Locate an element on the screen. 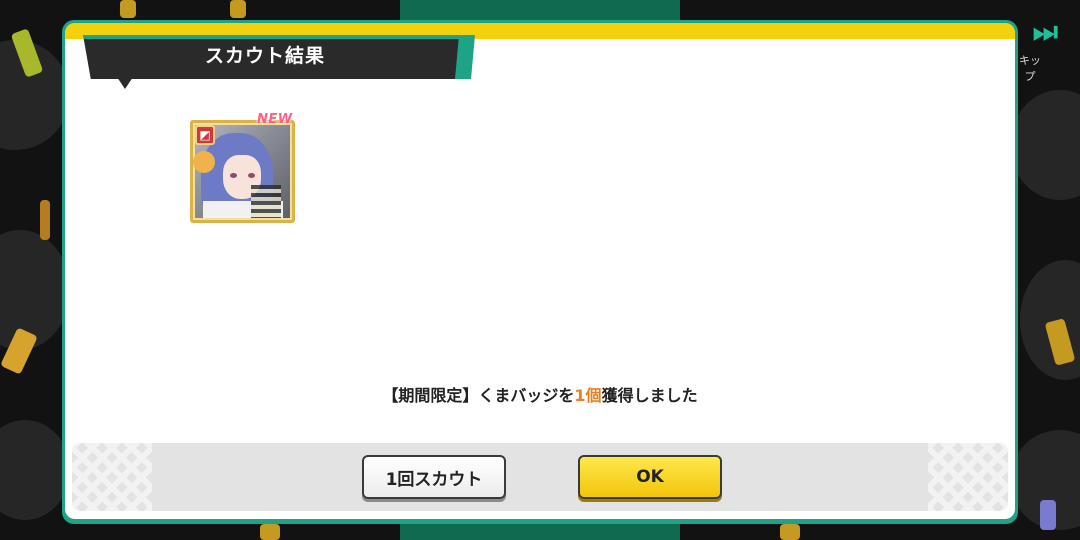 Image resolution: width=1080 pixels, height=540 pixels. message-count: 1個 is located at coordinates (588, 395).